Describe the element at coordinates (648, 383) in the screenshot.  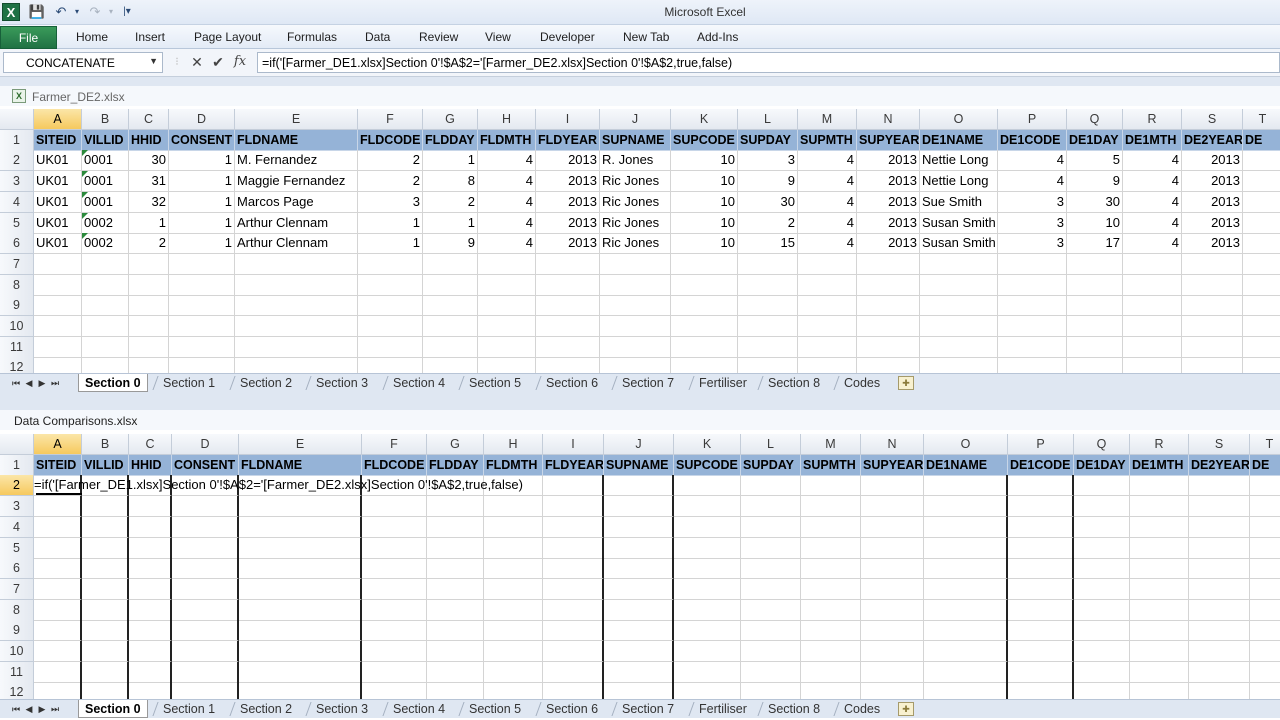
I see `sheet-tab-section-7: Section 7` at that location.